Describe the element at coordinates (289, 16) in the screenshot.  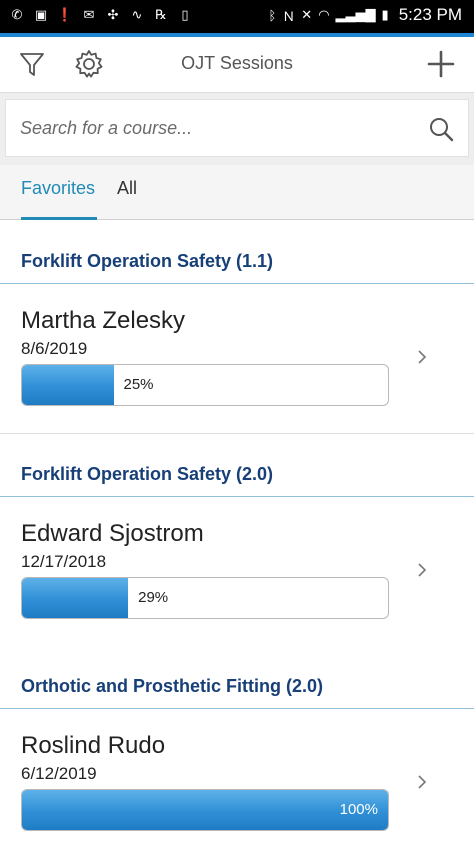
I see `nfc-icon: Ｎ` at that location.